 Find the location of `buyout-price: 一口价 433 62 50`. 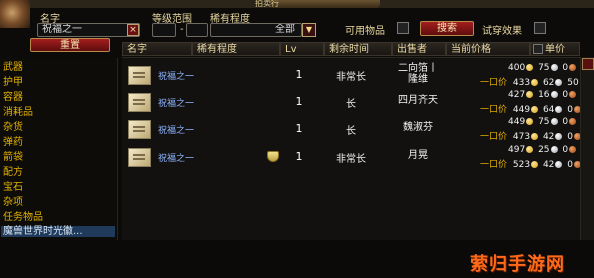

buyout-price: 一口价 433 62 50 is located at coordinates (534, 81).